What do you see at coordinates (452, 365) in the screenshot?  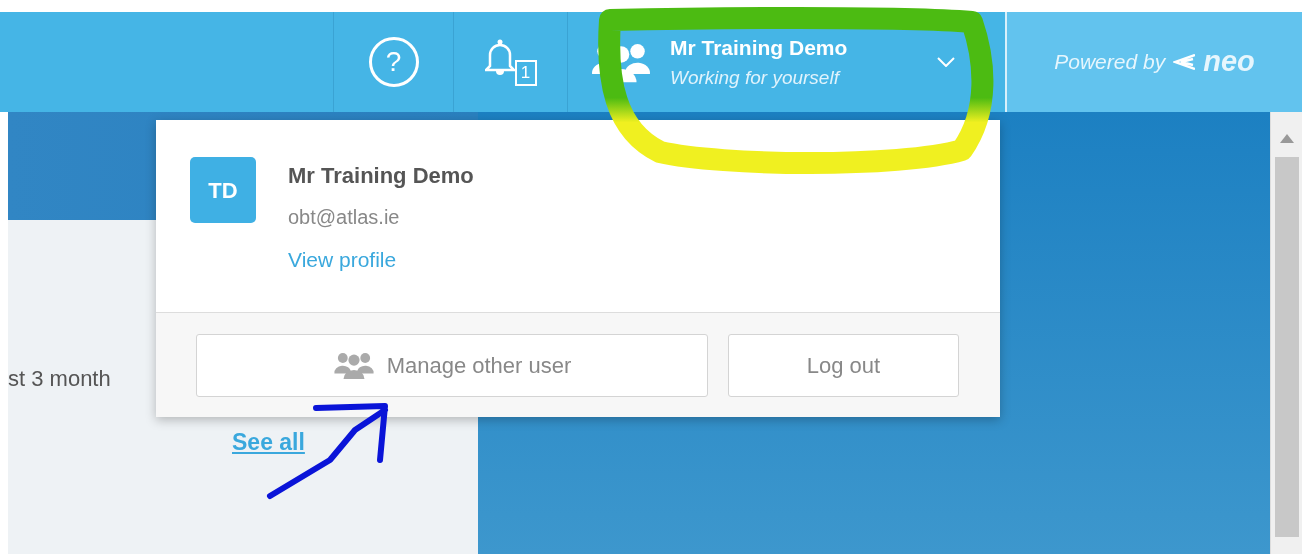 I see `manage-users-button: Manage other user` at bounding box center [452, 365].